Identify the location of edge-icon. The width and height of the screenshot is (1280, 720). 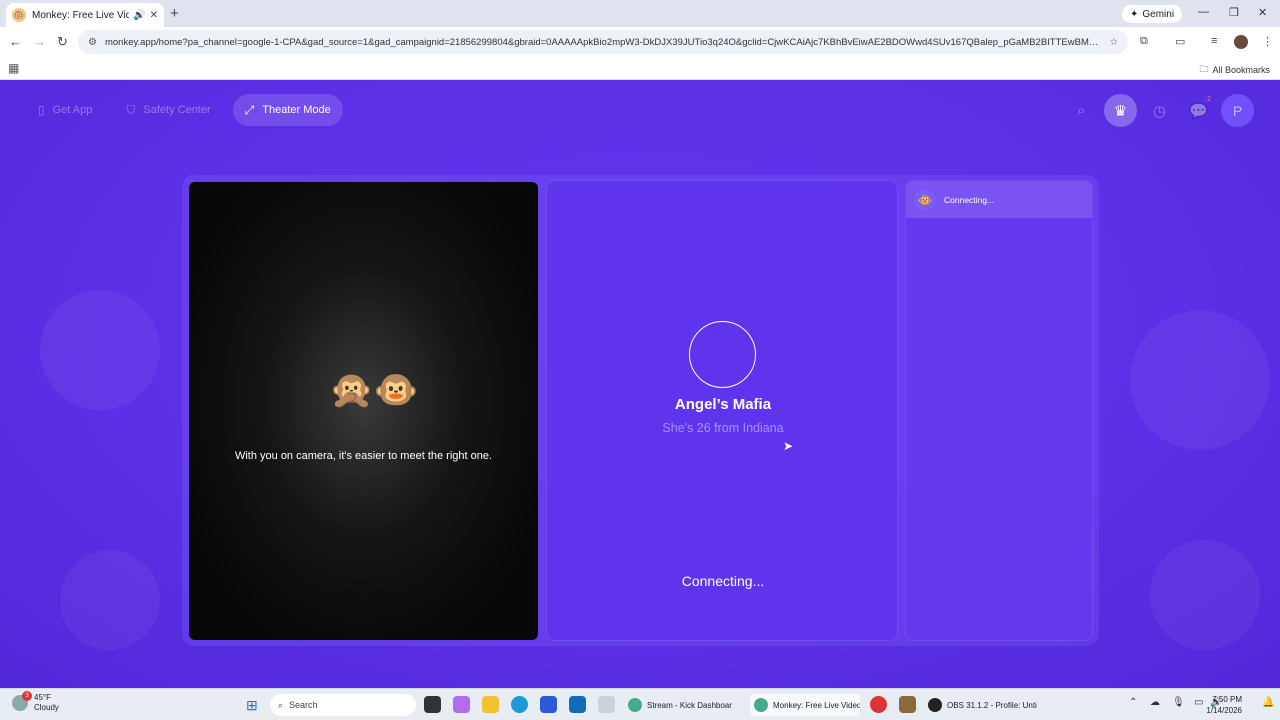
(519, 704).